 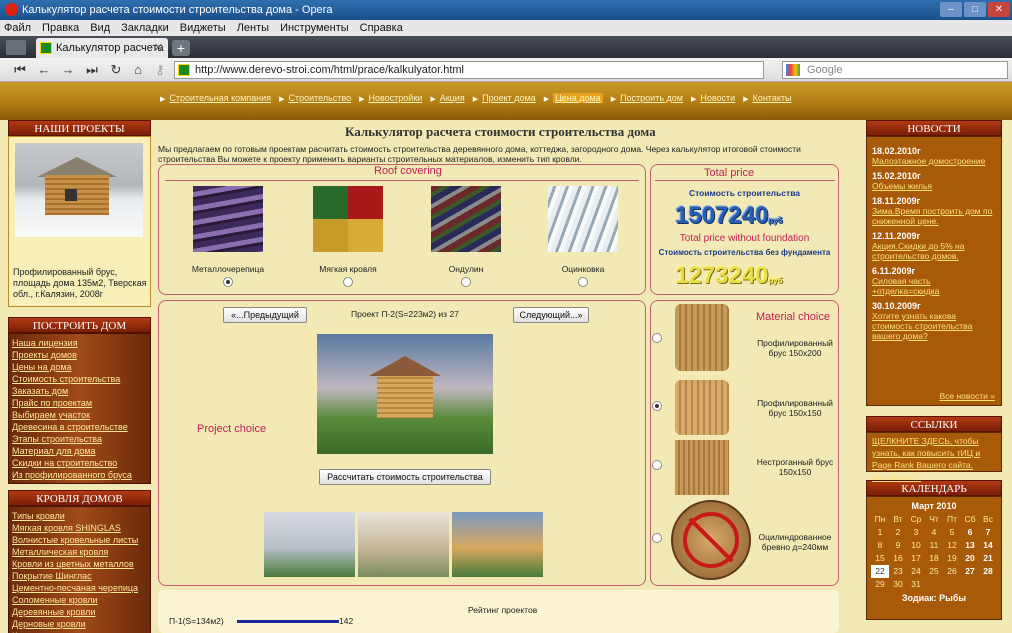 I want to click on roof-radio-galvanized, so click(x=583, y=282).